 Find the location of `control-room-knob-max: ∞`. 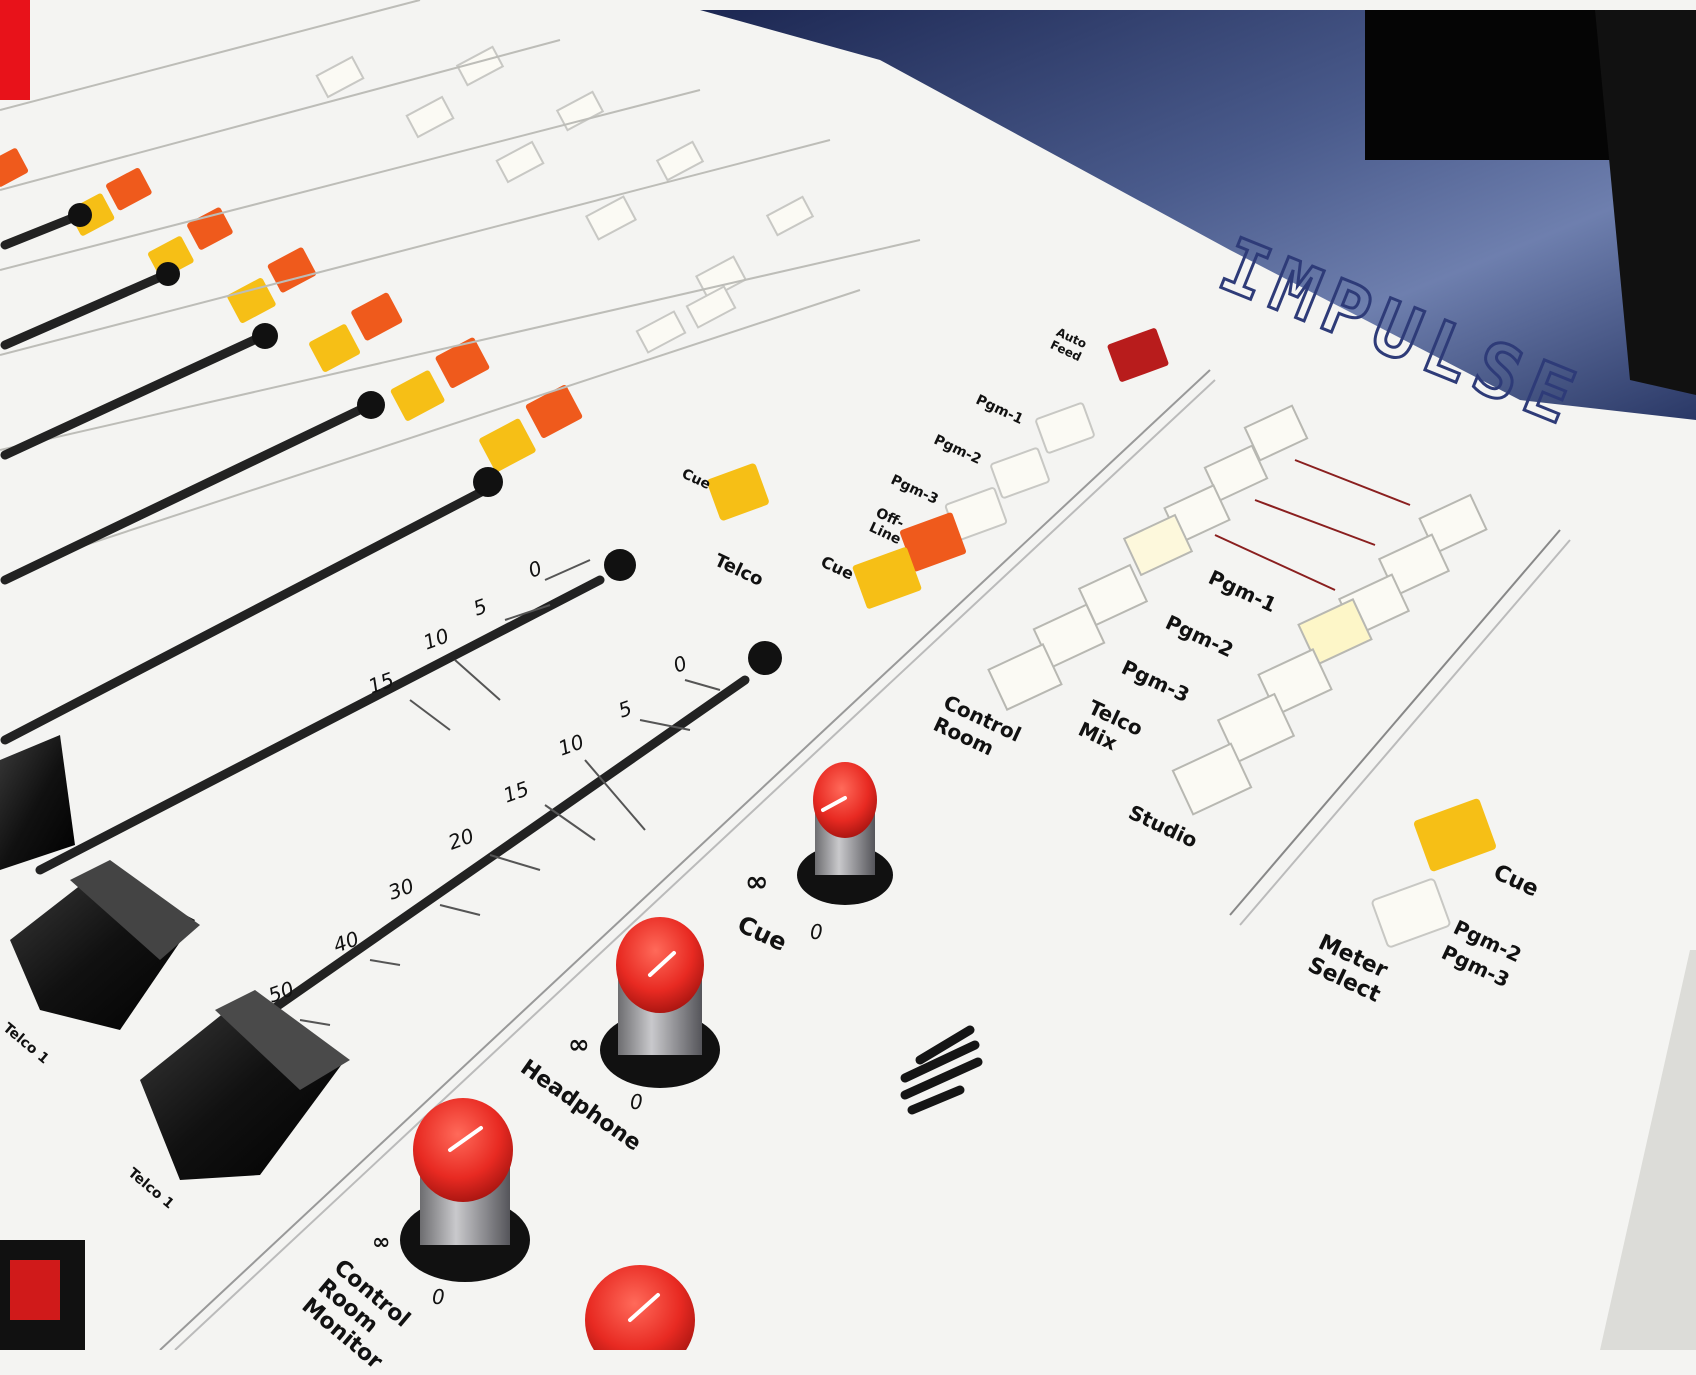

control-room-knob-max: ∞ is located at coordinates (381, 1242).